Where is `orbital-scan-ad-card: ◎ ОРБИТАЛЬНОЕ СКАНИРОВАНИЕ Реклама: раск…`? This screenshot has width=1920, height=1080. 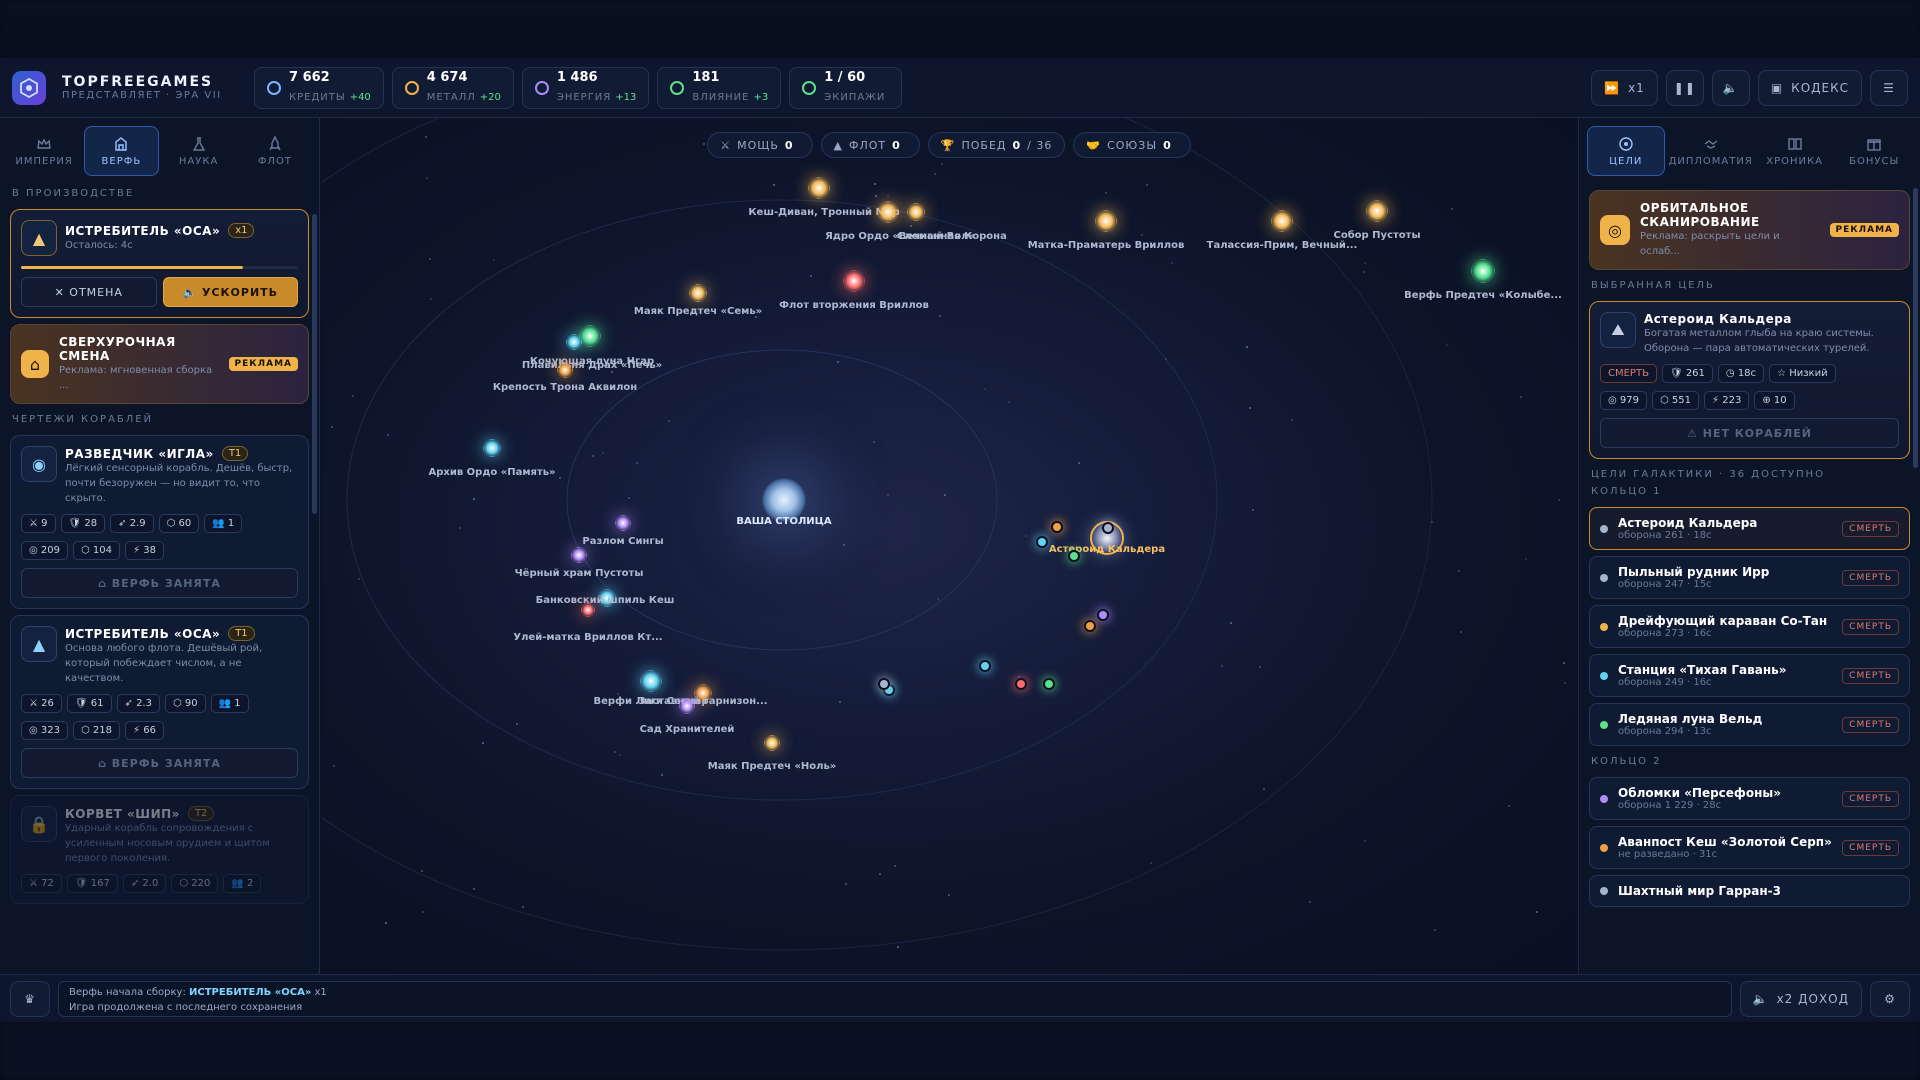
orbital-scan-ad-card: ◎ ОРБИТАЛЬНОЕ СКАНИРОВАНИЕ Реклама: раск… is located at coordinates (1749, 230).